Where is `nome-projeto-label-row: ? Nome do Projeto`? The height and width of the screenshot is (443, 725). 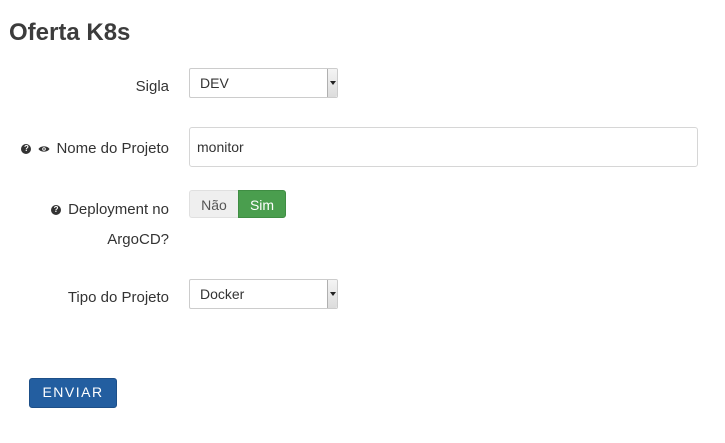
nome-projeto-label-row: ? Nome do Projeto is located at coordinates (95, 148).